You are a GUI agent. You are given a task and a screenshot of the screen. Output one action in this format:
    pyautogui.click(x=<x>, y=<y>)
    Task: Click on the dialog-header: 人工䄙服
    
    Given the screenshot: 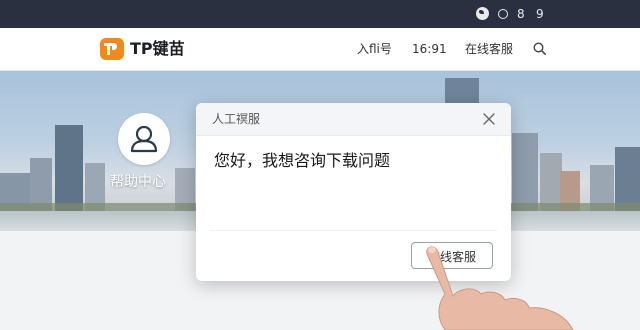 What is the action you would take?
    pyautogui.click(x=353, y=119)
    